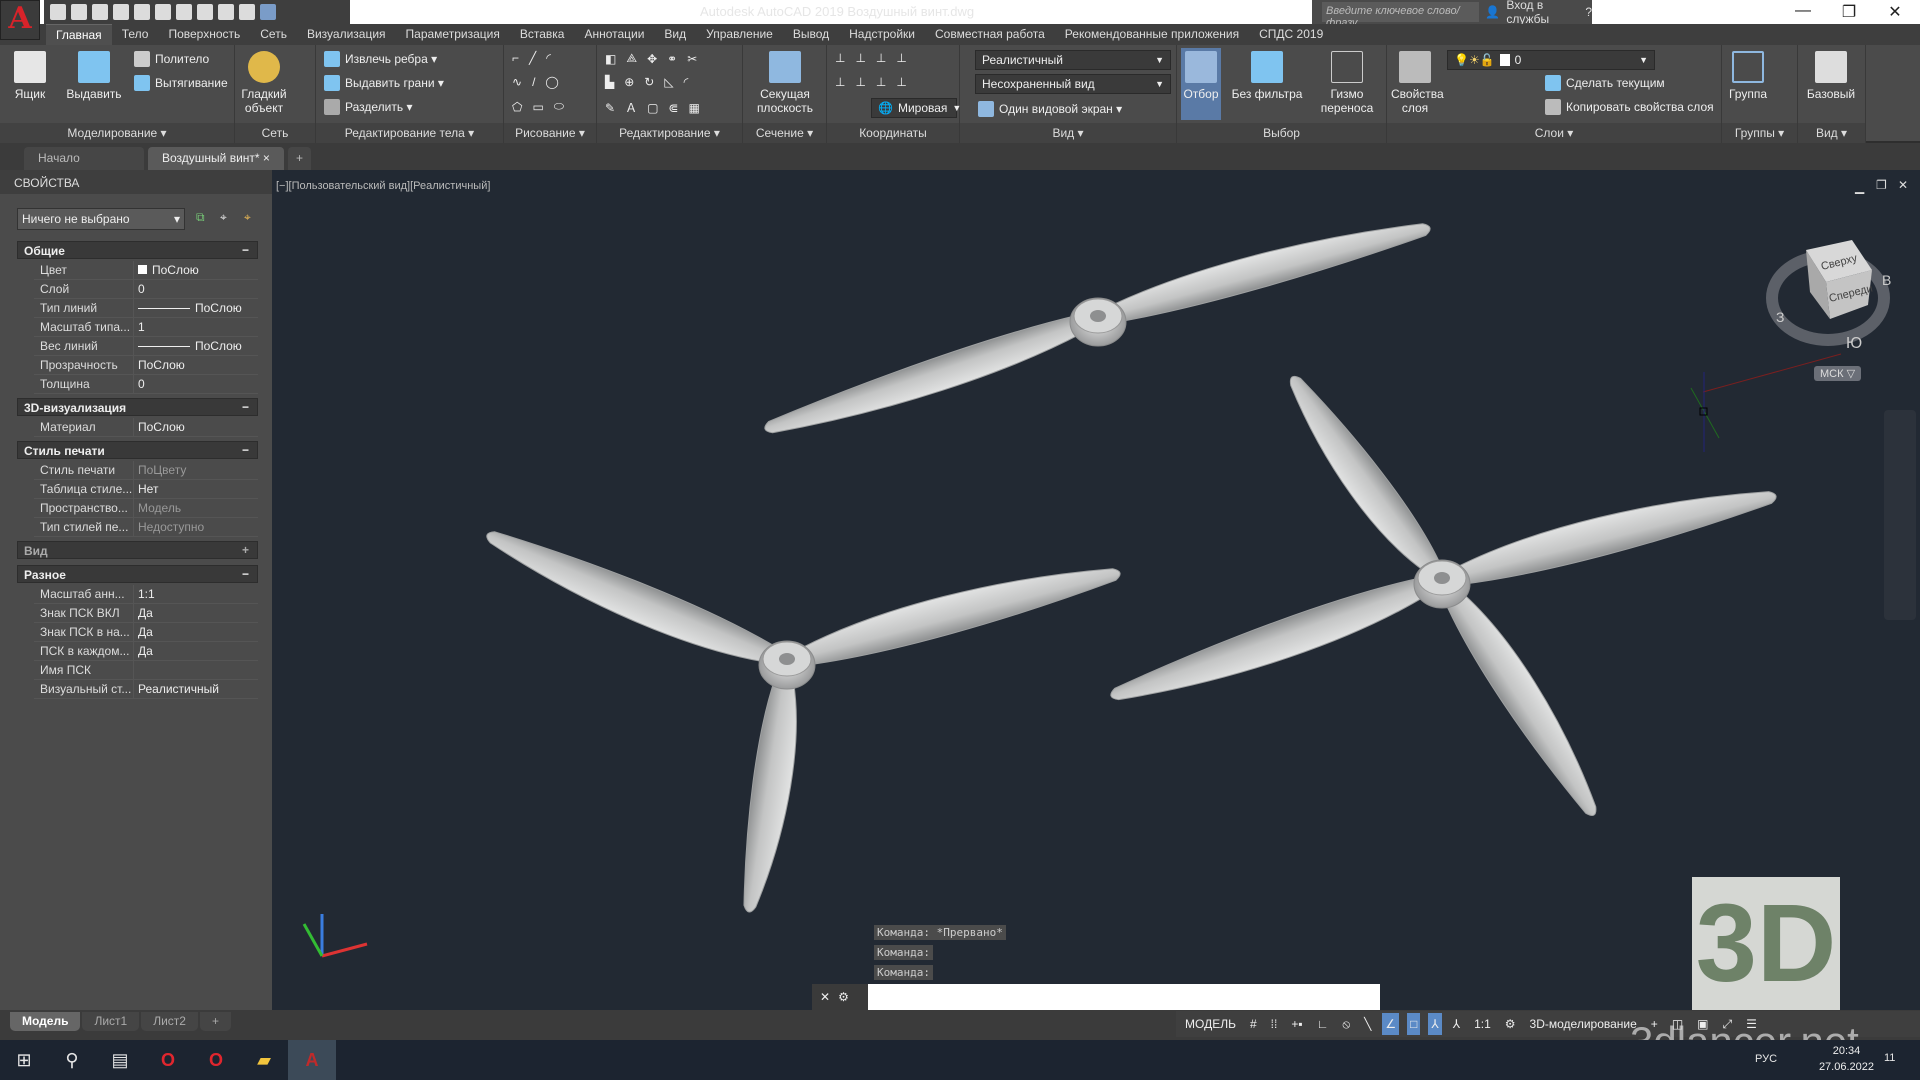  I want to click on property-row: Цвет ПоСлою, so click(146, 270).